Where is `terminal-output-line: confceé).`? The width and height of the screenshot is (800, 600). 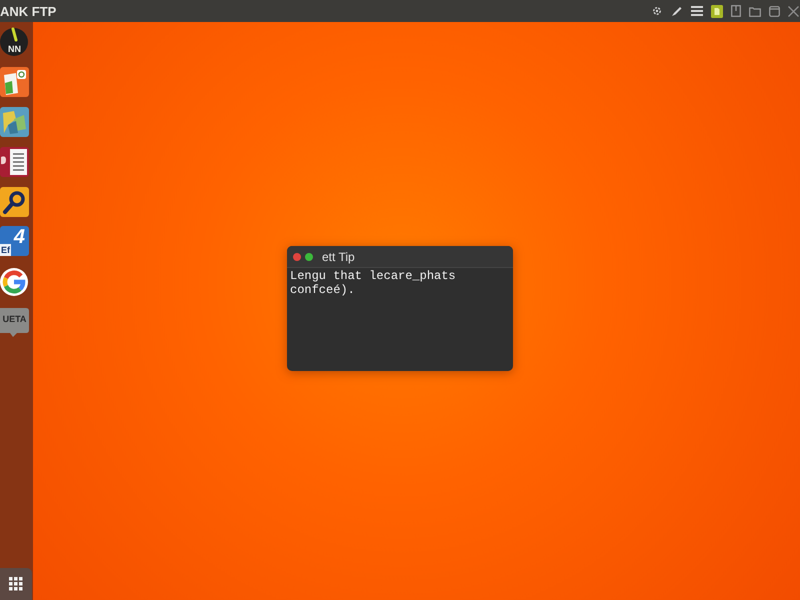 terminal-output-line: confceé). is located at coordinates (323, 290).